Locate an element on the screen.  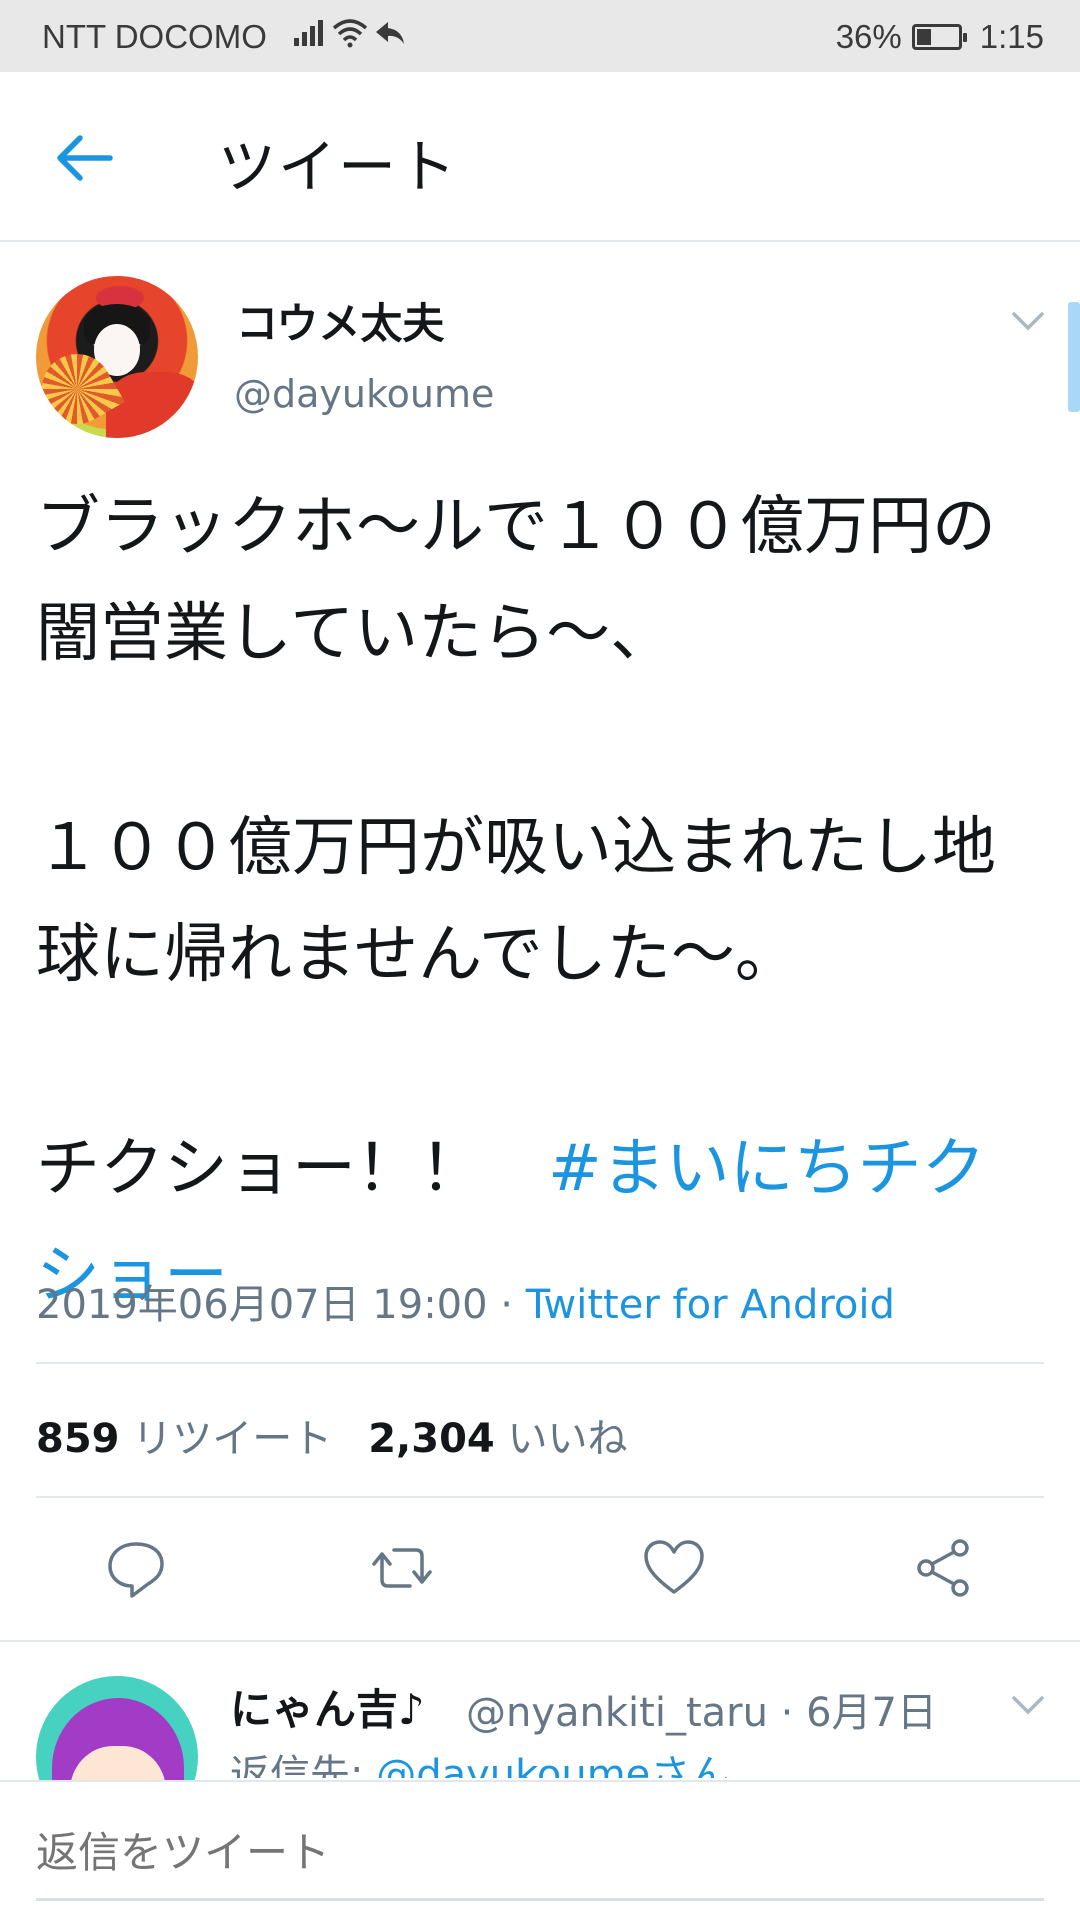
author-avatar is located at coordinates (117, 357).